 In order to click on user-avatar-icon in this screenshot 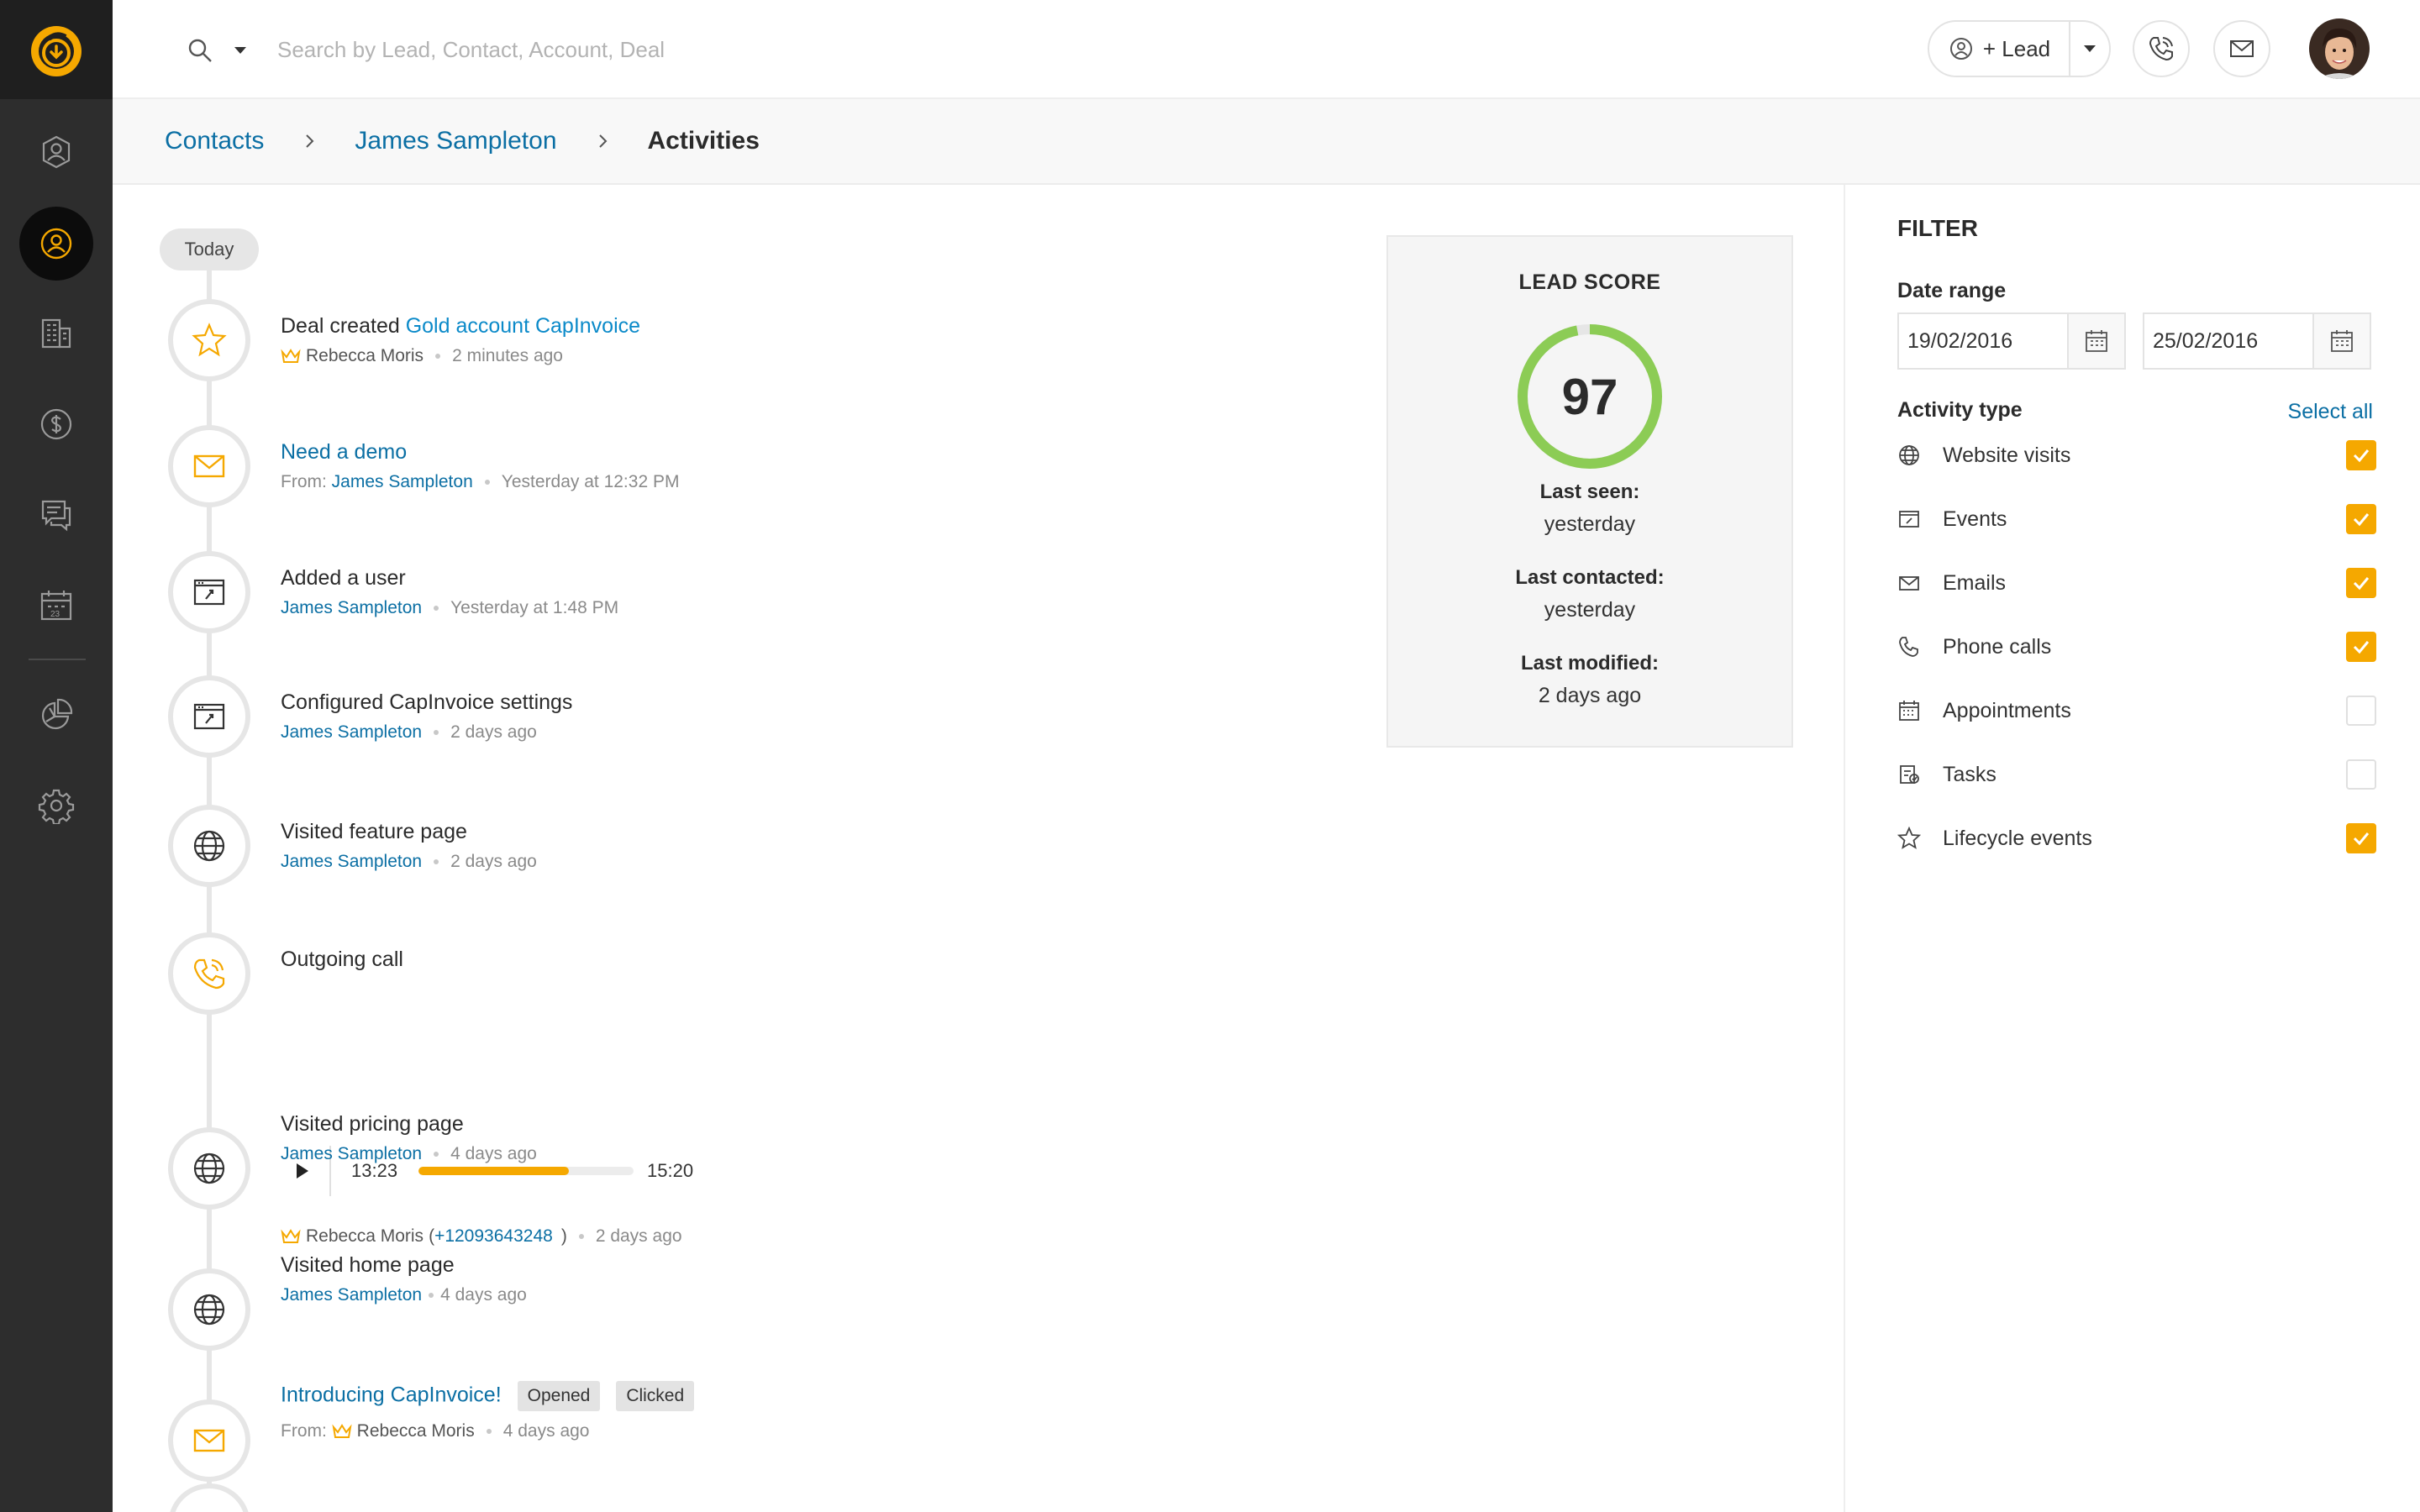, I will do `click(2339, 48)`.